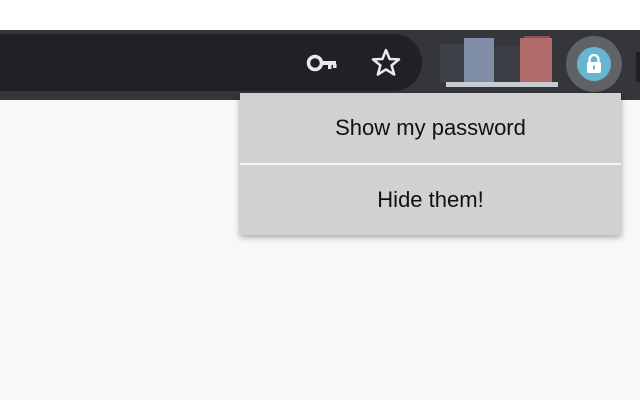  What do you see at coordinates (638, 67) in the screenshot?
I see `toolbar-edge` at bounding box center [638, 67].